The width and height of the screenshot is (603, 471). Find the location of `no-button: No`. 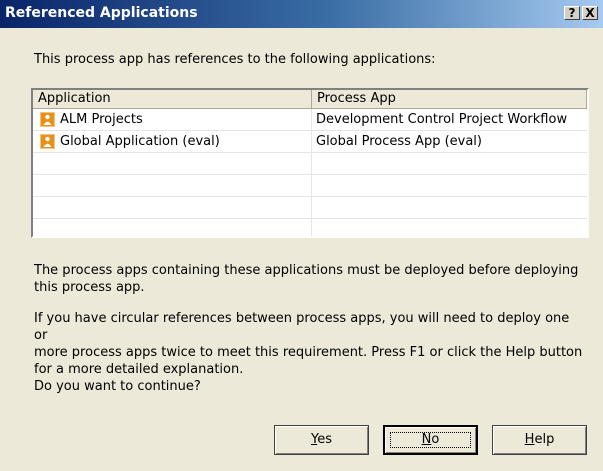

no-button: No is located at coordinates (430, 440).